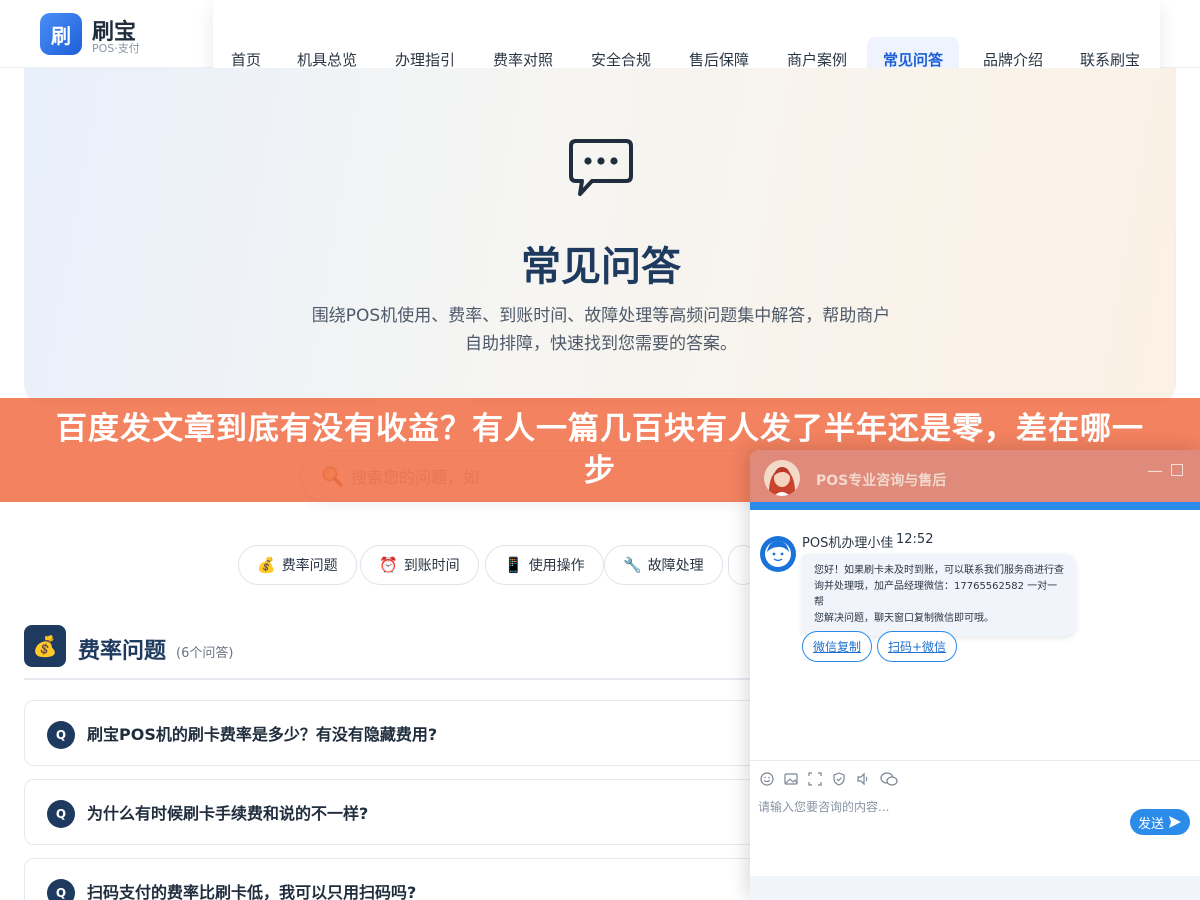 This screenshot has width=1200, height=900. I want to click on alarm-clock-icon: ⏰, so click(388, 565).